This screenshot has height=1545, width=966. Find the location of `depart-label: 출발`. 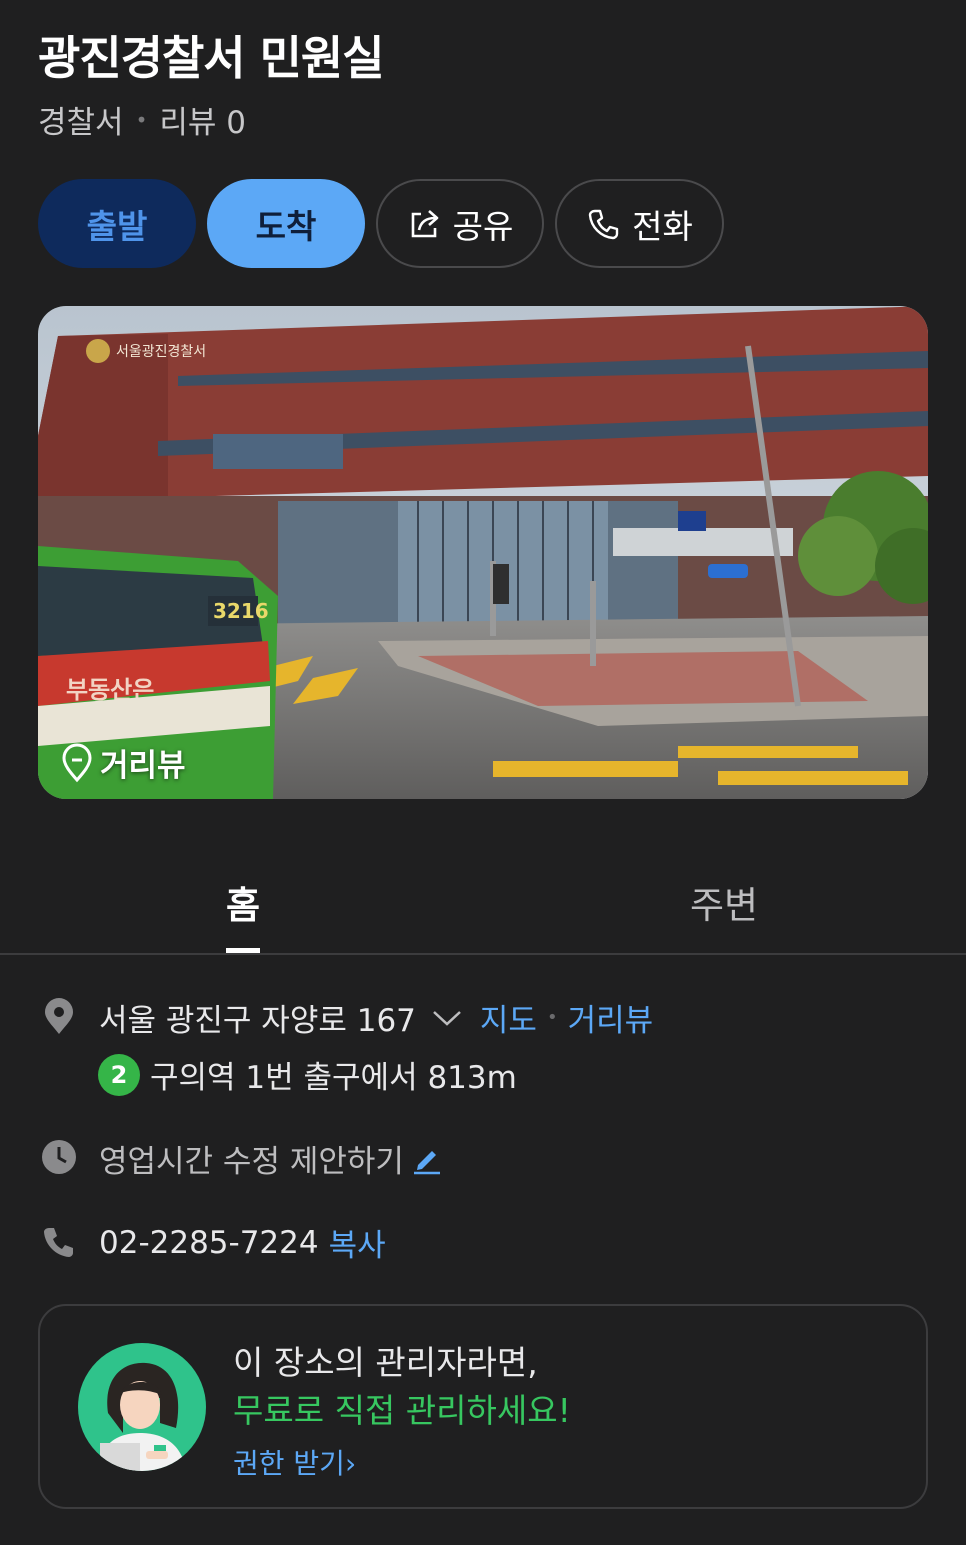

depart-label: 출발 is located at coordinates (117, 226).